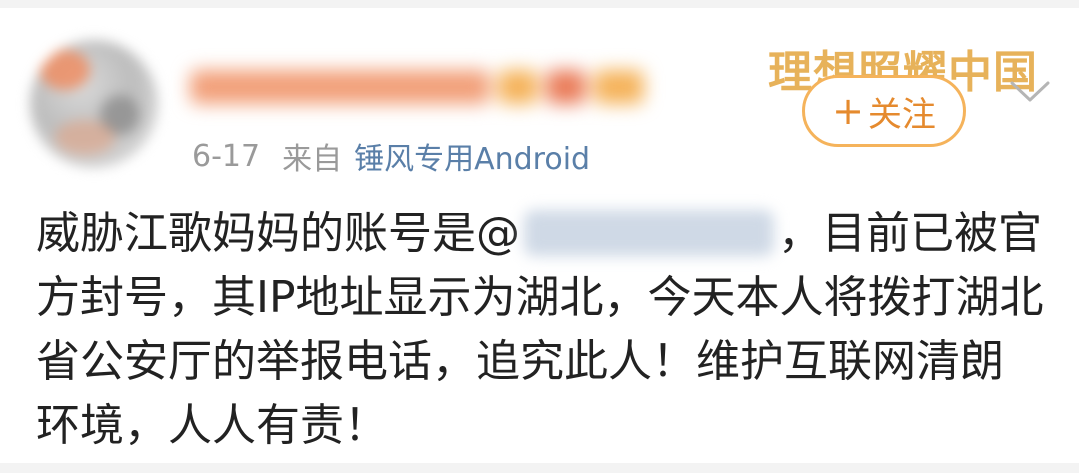  I want to click on post-body-text-start: 威胁江歌妈妈的账号是@, so click(278, 233).